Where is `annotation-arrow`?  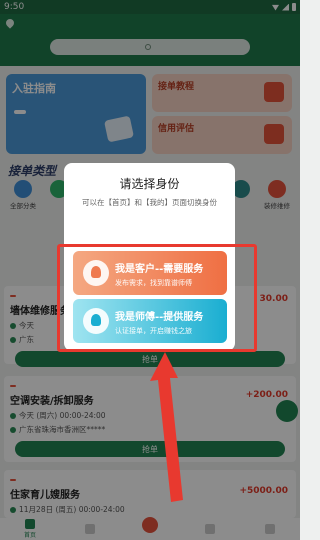 annotation-arrow is located at coordinates (166, 427).